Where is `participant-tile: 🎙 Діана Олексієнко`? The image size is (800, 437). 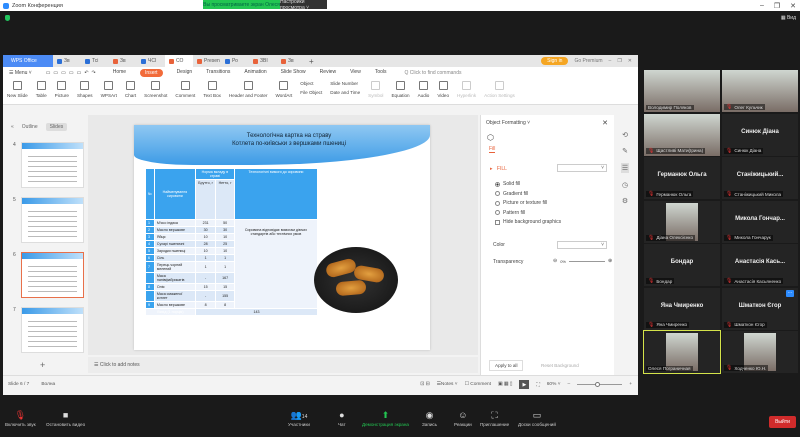 participant-tile: 🎙 Діана Олексієнко is located at coordinates (682, 221).